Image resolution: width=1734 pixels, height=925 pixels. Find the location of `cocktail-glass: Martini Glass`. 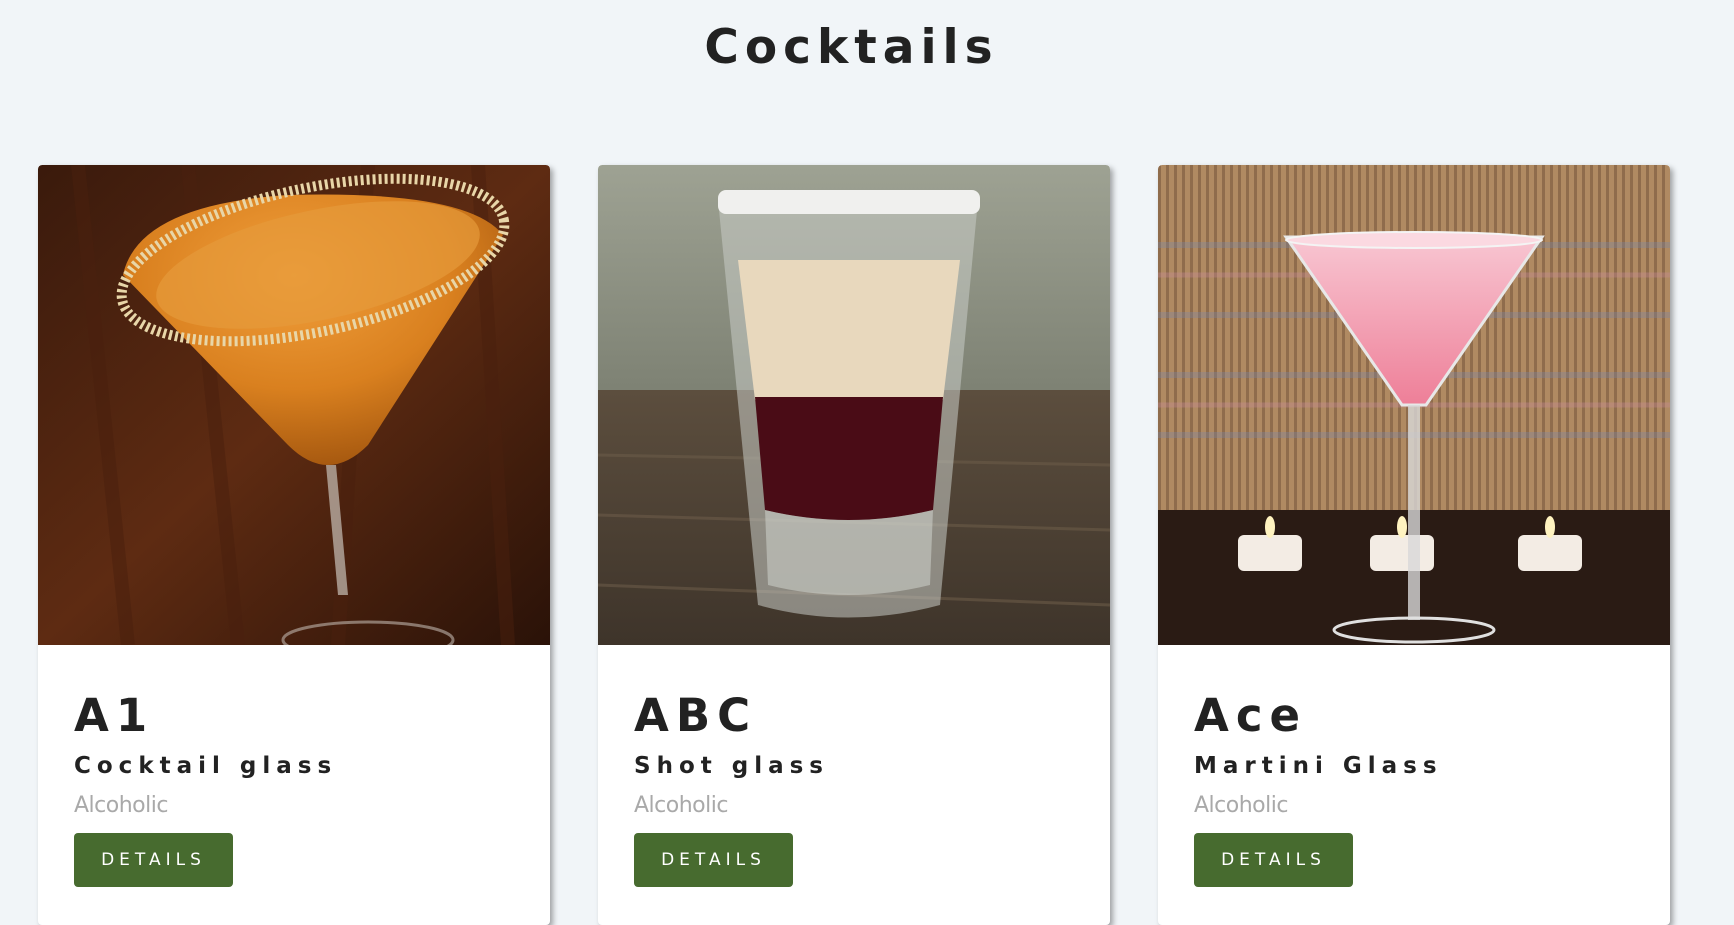

cocktail-glass: Martini Glass is located at coordinates (1318, 766).